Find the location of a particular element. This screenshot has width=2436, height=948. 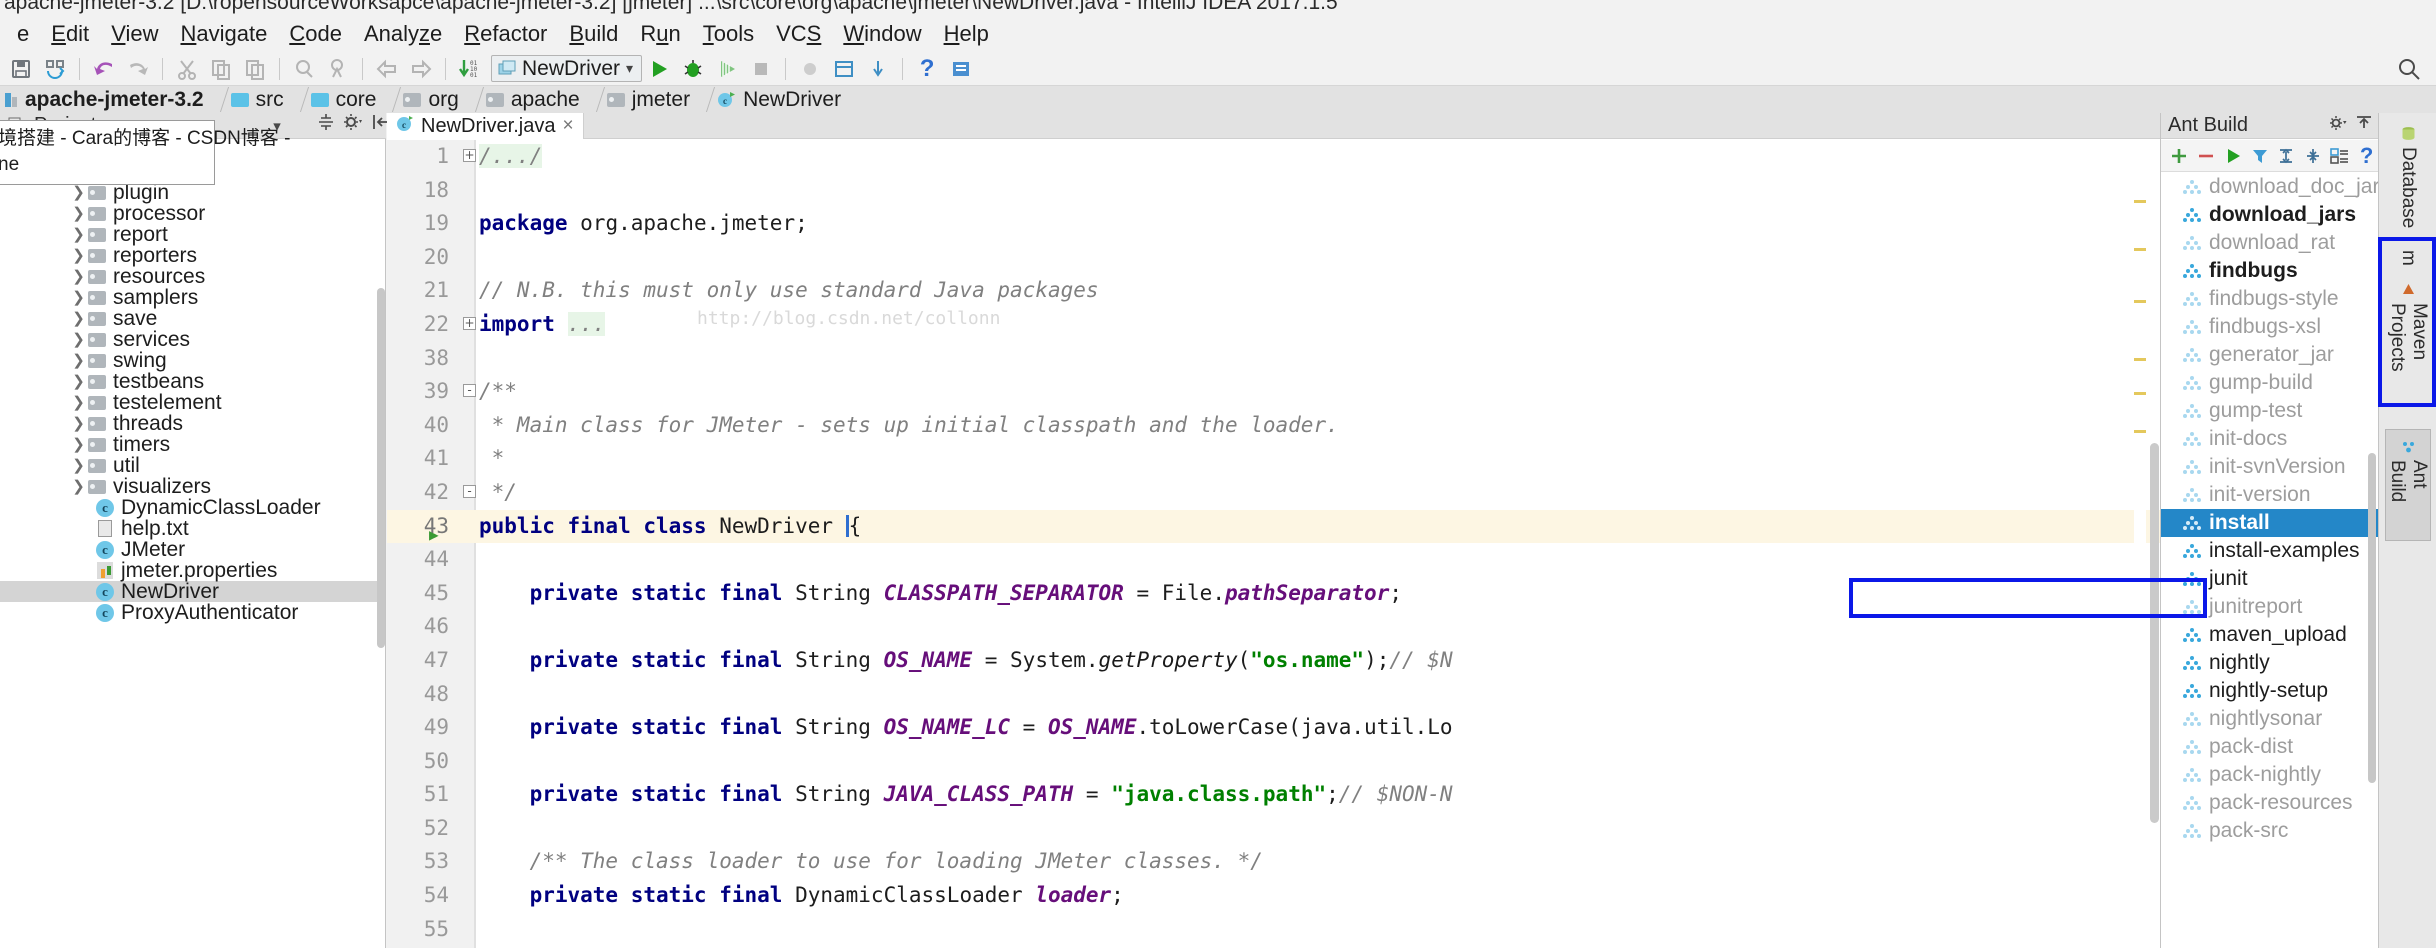

code-line-18: 18 is located at coordinates (1273, 191).